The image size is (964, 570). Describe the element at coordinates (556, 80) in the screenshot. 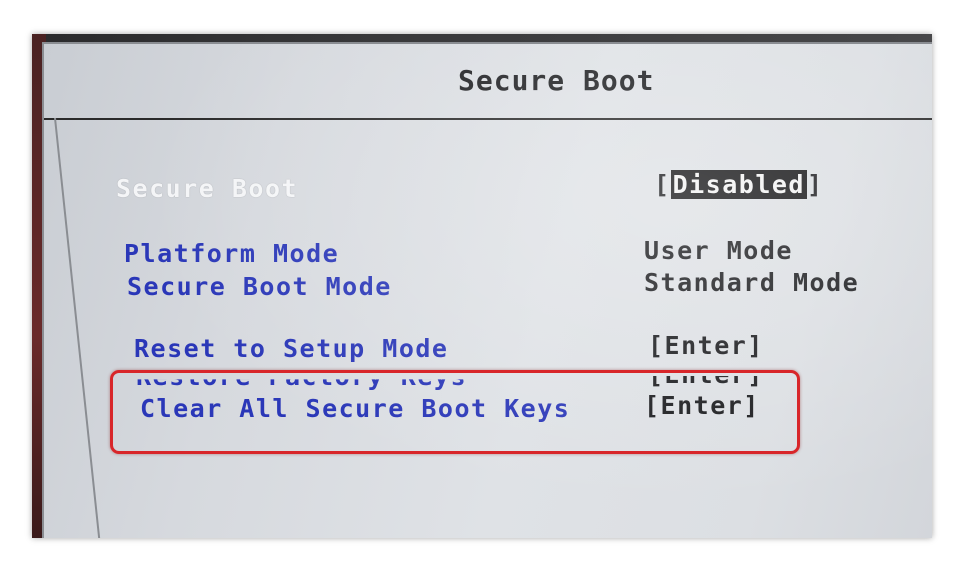

I see `page-title: Secure Boot` at that location.